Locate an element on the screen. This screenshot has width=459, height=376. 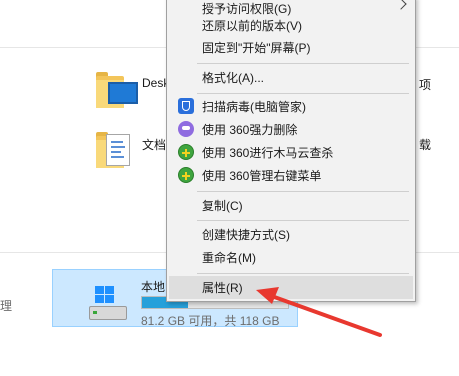
menu-item-label: 使用 360进行木马云查杀 is located at coordinates (268, 153).